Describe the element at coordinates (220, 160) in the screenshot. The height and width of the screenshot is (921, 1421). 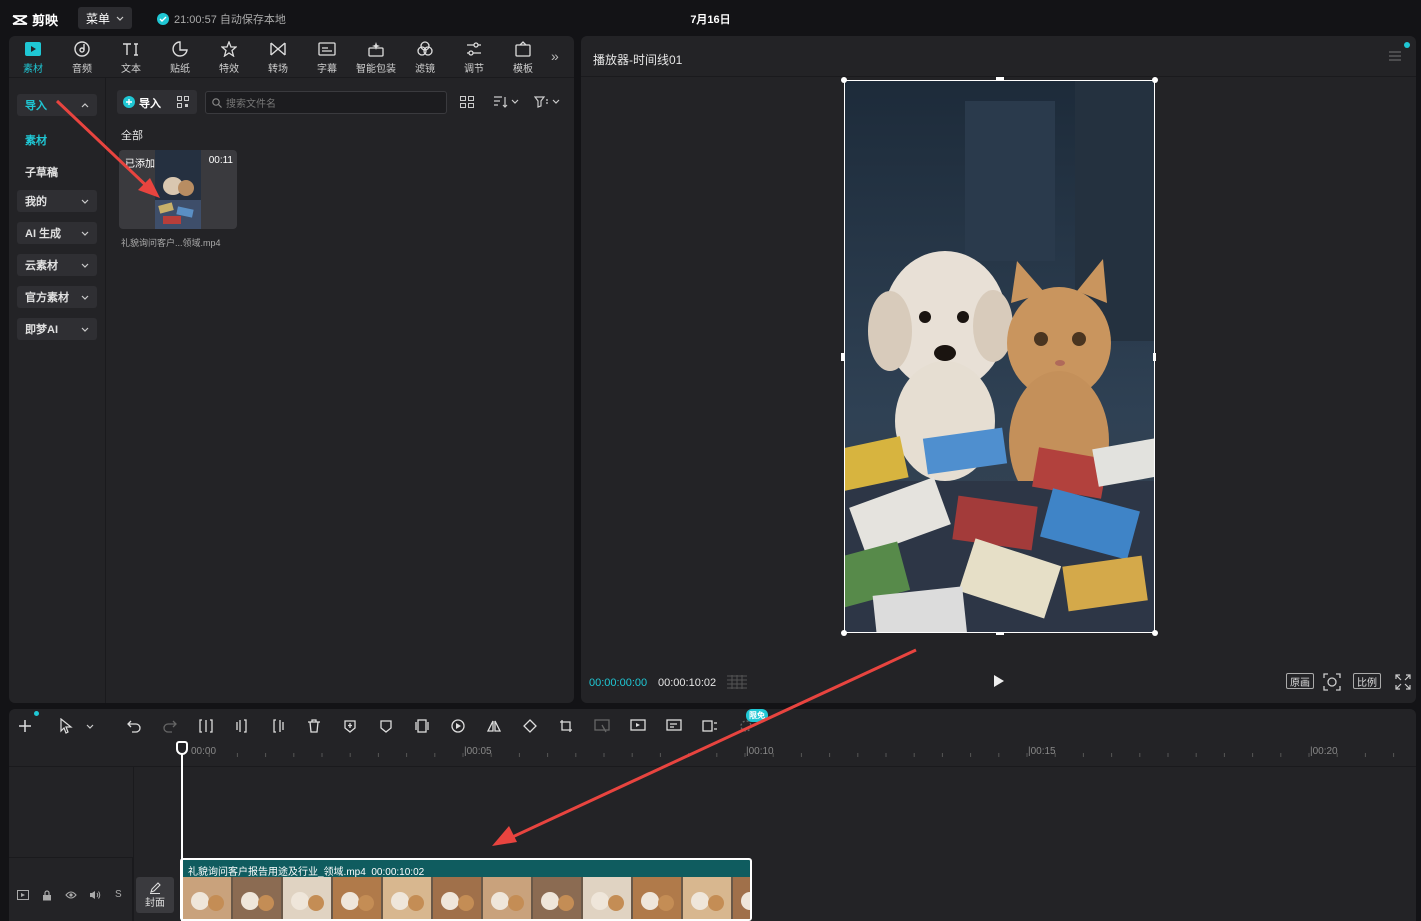
I see `media-duration: 00:11` at that location.